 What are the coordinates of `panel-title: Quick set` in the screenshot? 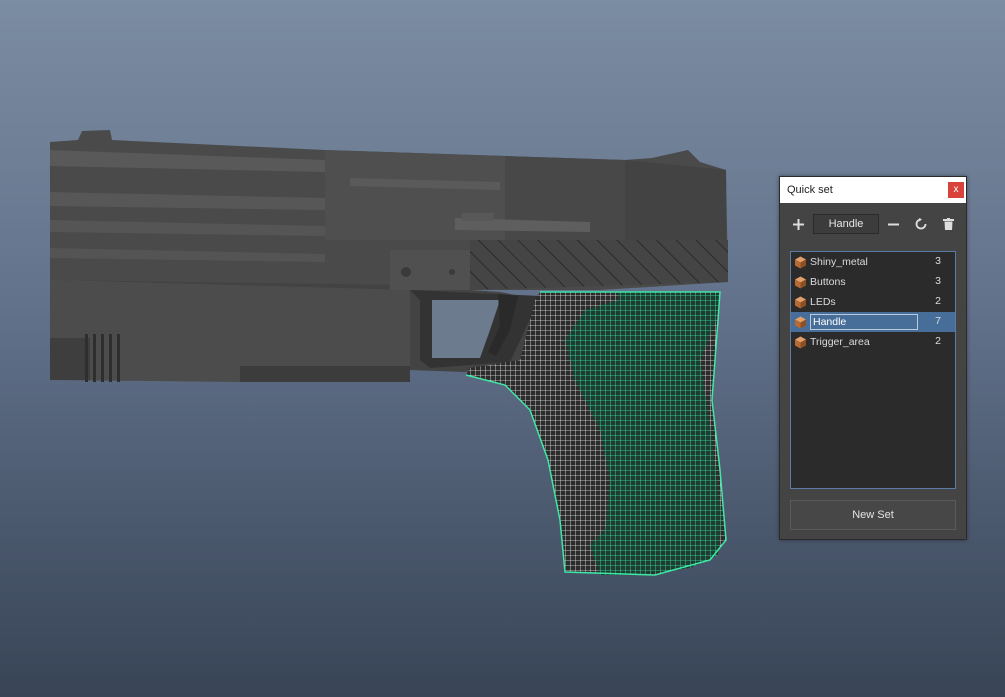 It's located at (810, 190).